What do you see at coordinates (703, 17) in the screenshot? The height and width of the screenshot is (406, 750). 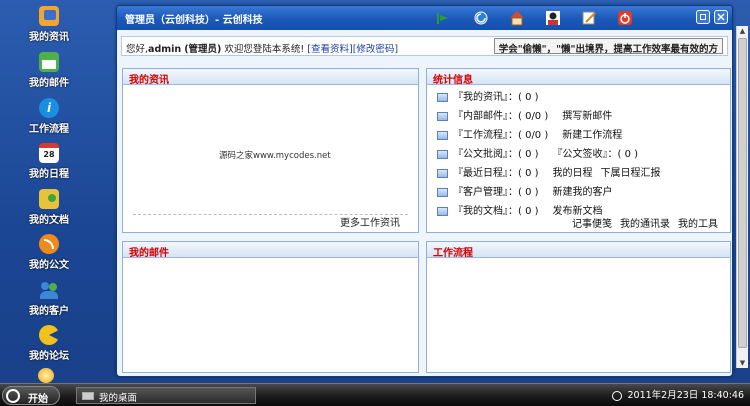 I see `minimize-button` at bounding box center [703, 17].